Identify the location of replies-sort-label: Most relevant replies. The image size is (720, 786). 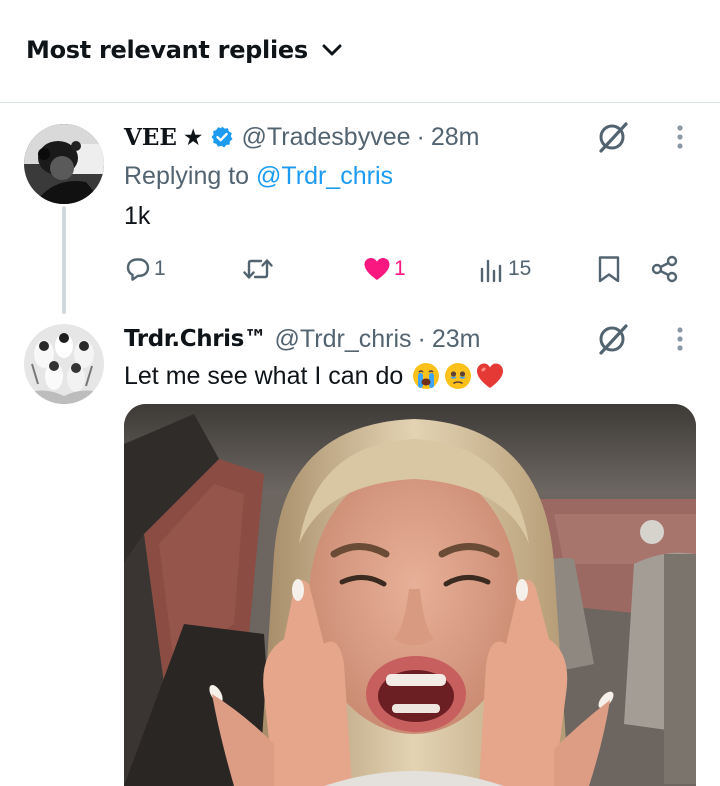
(167, 50).